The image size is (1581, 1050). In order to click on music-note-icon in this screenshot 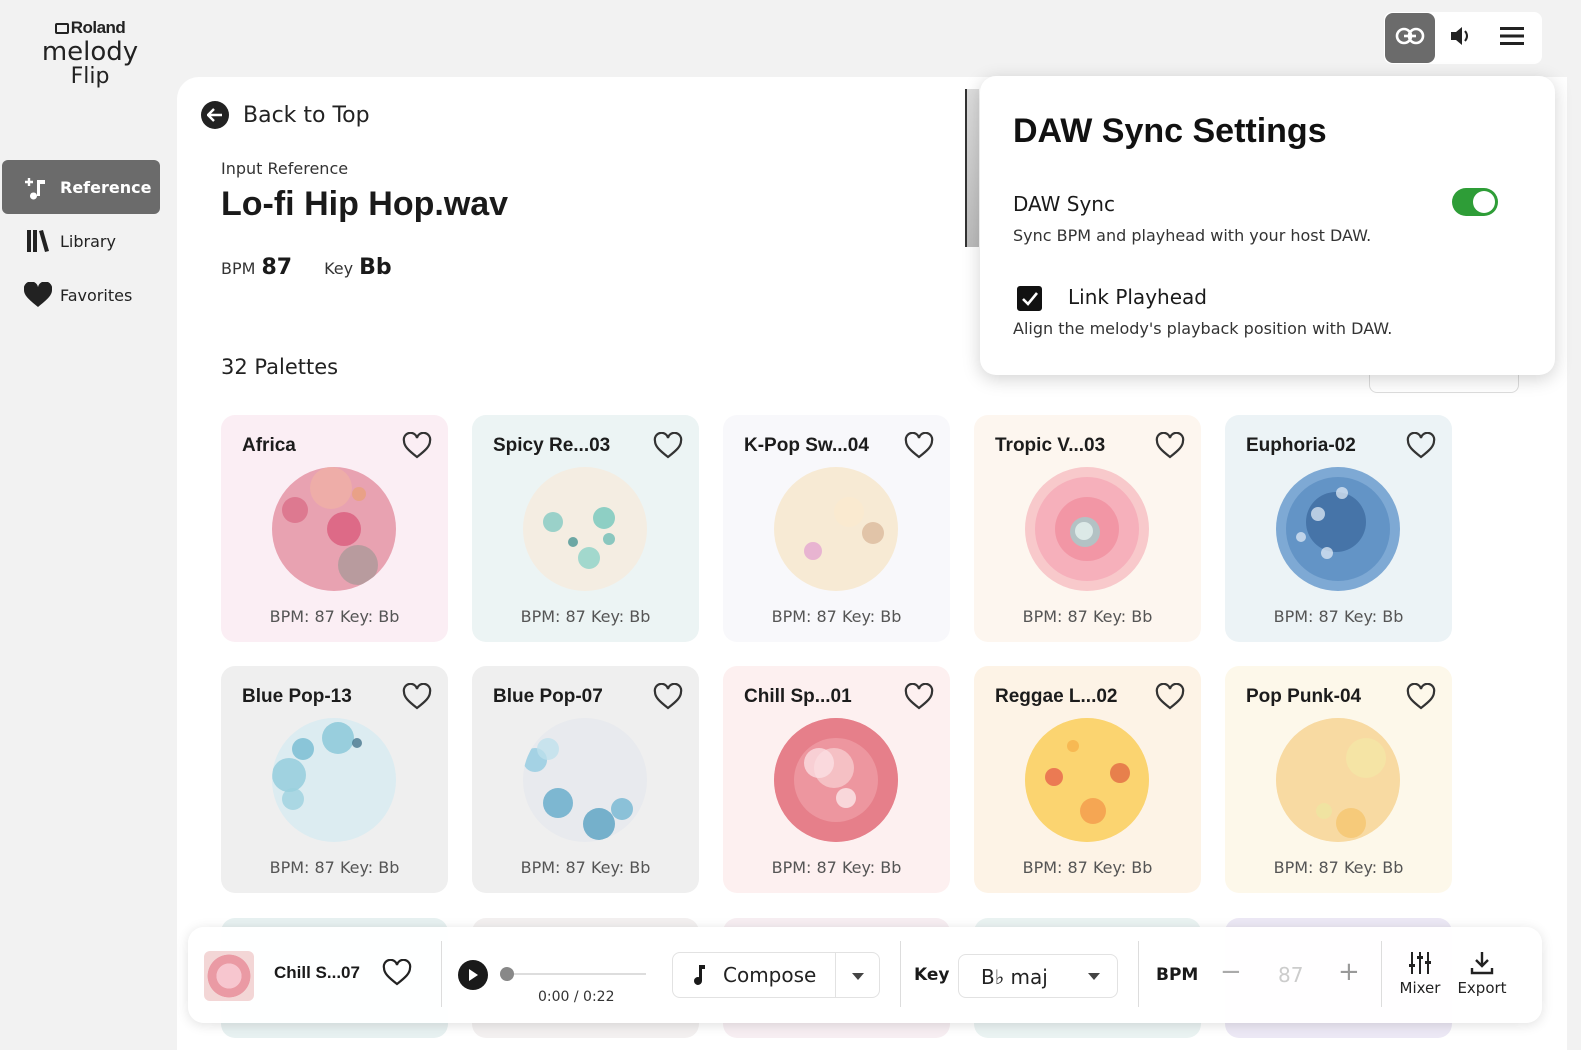, I will do `click(699, 975)`.